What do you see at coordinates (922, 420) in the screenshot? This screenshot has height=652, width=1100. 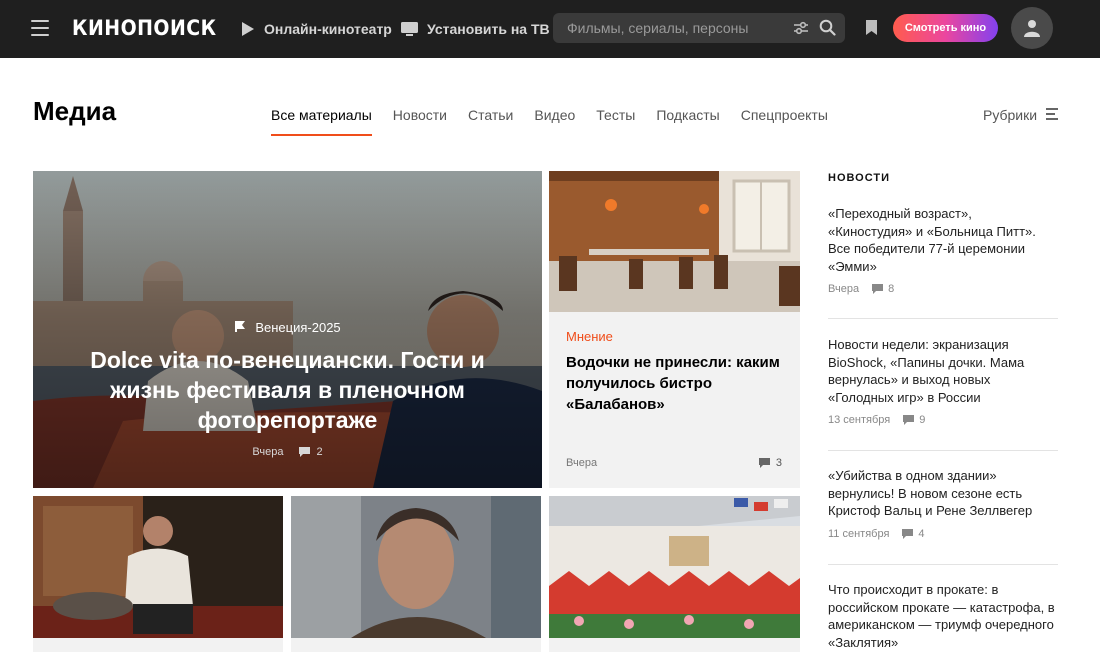 I see `news-item-comments: 9` at bounding box center [922, 420].